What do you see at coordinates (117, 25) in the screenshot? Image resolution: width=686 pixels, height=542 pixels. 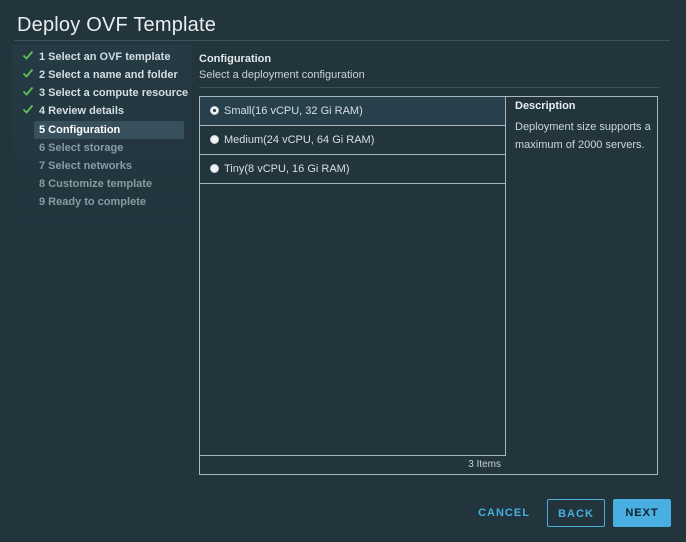 I see `dialog-title: Deploy OVF Template` at bounding box center [117, 25].